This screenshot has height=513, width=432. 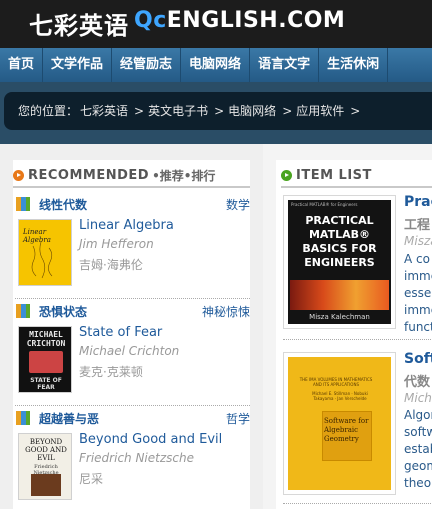 I want to click on cover-title: STATE OF FEAR, so click(x=46, y=384).